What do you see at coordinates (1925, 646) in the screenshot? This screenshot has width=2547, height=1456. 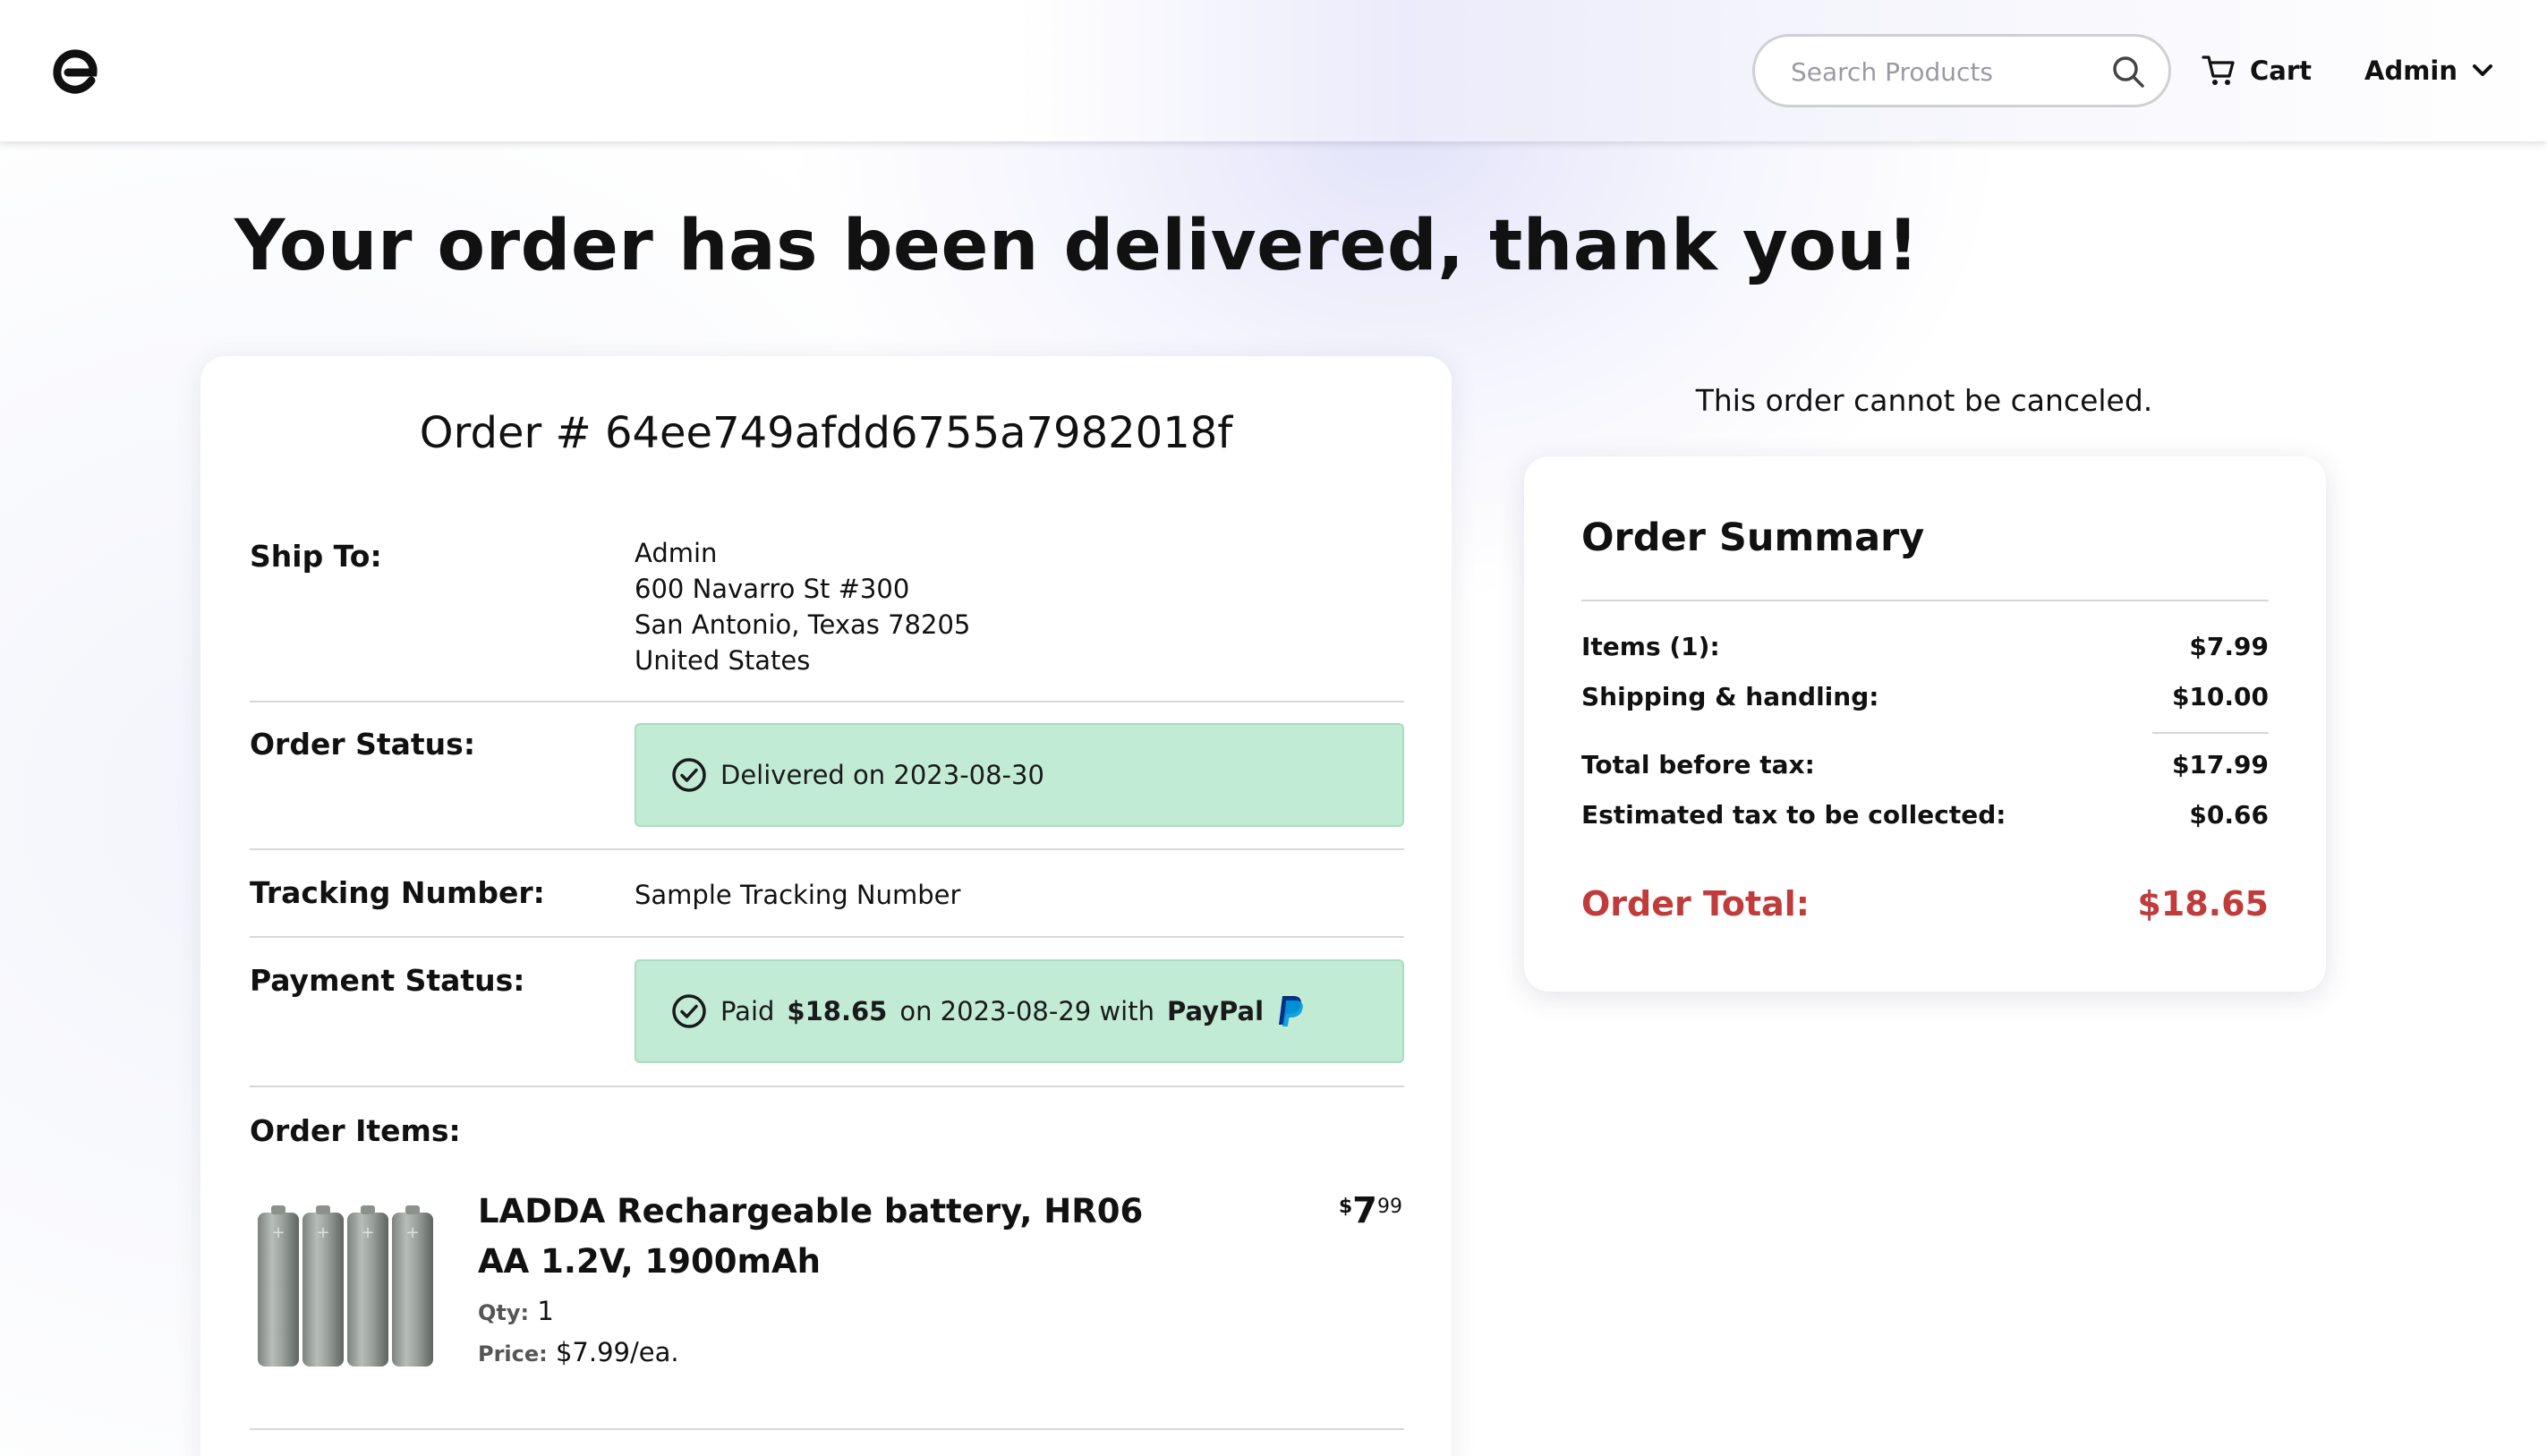 I see `summary-row-items: Items (1): $7.99` at bounding box center [1925, 646].